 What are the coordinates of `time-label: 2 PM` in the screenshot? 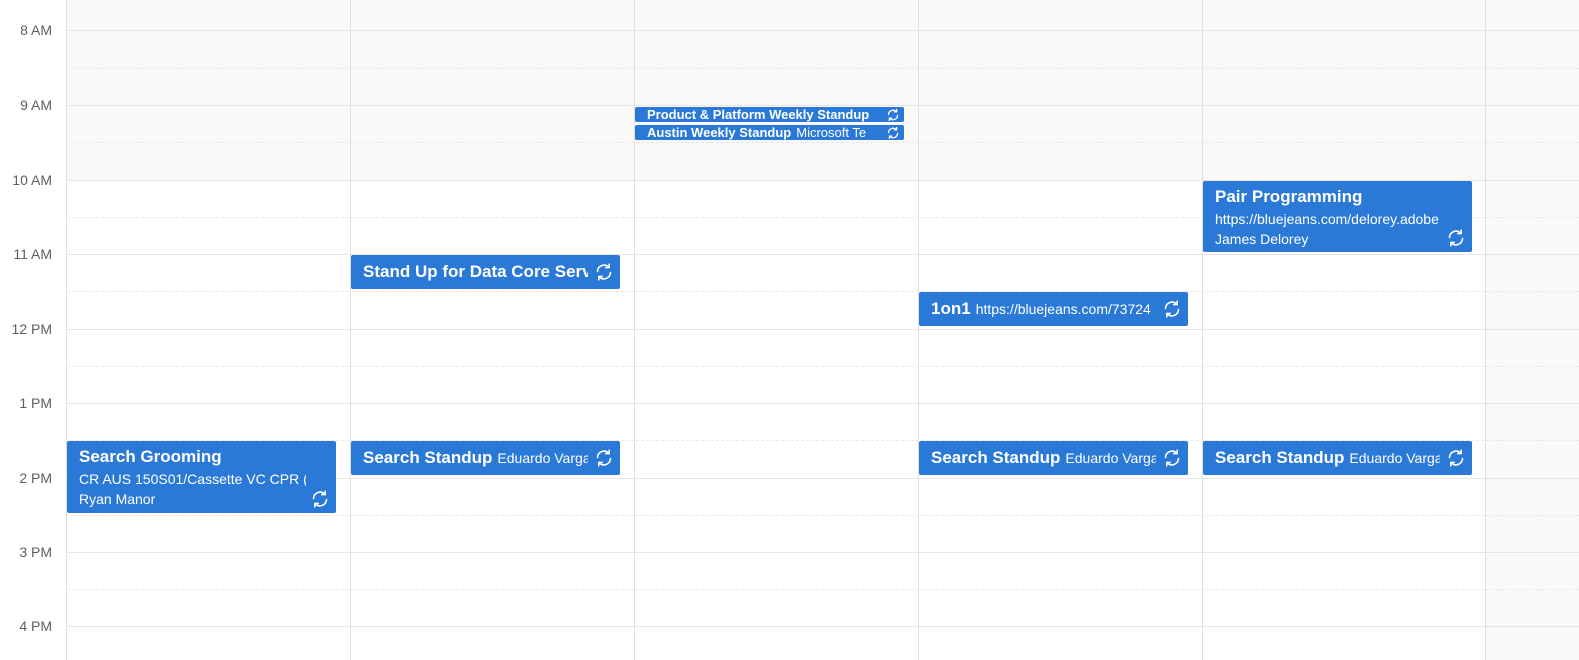 It's located at (35, 478).